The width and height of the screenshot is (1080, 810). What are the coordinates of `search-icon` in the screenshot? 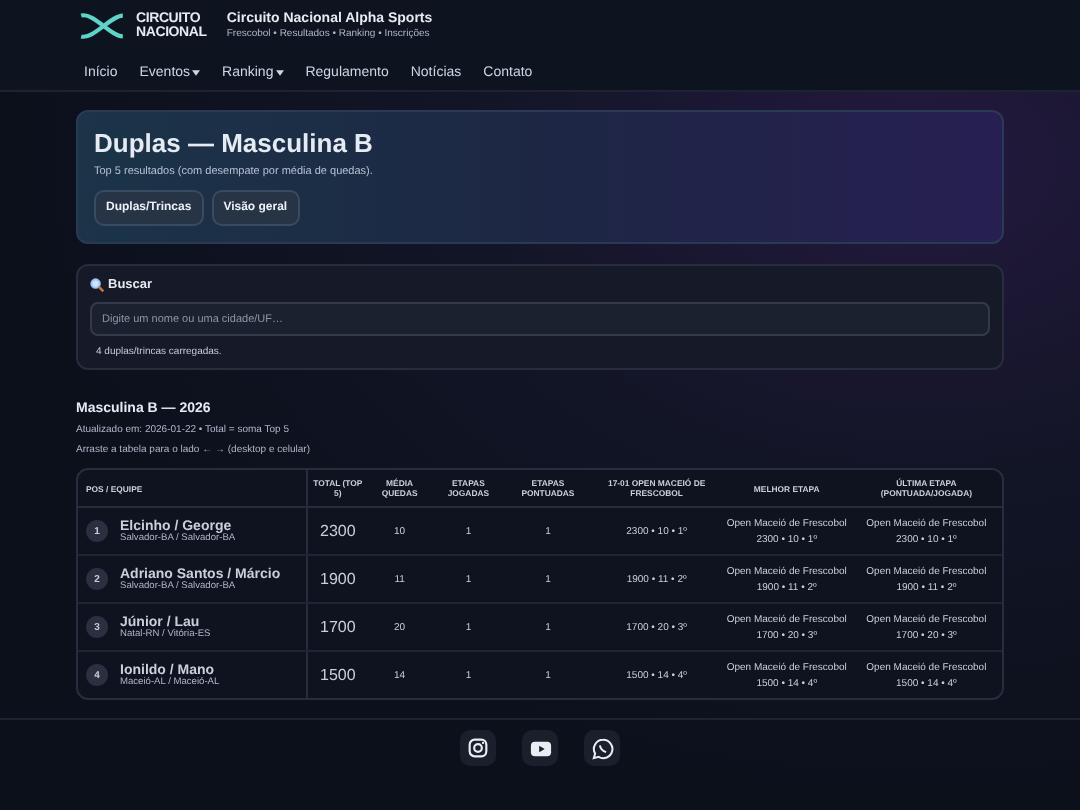 It's located at (97, 285).